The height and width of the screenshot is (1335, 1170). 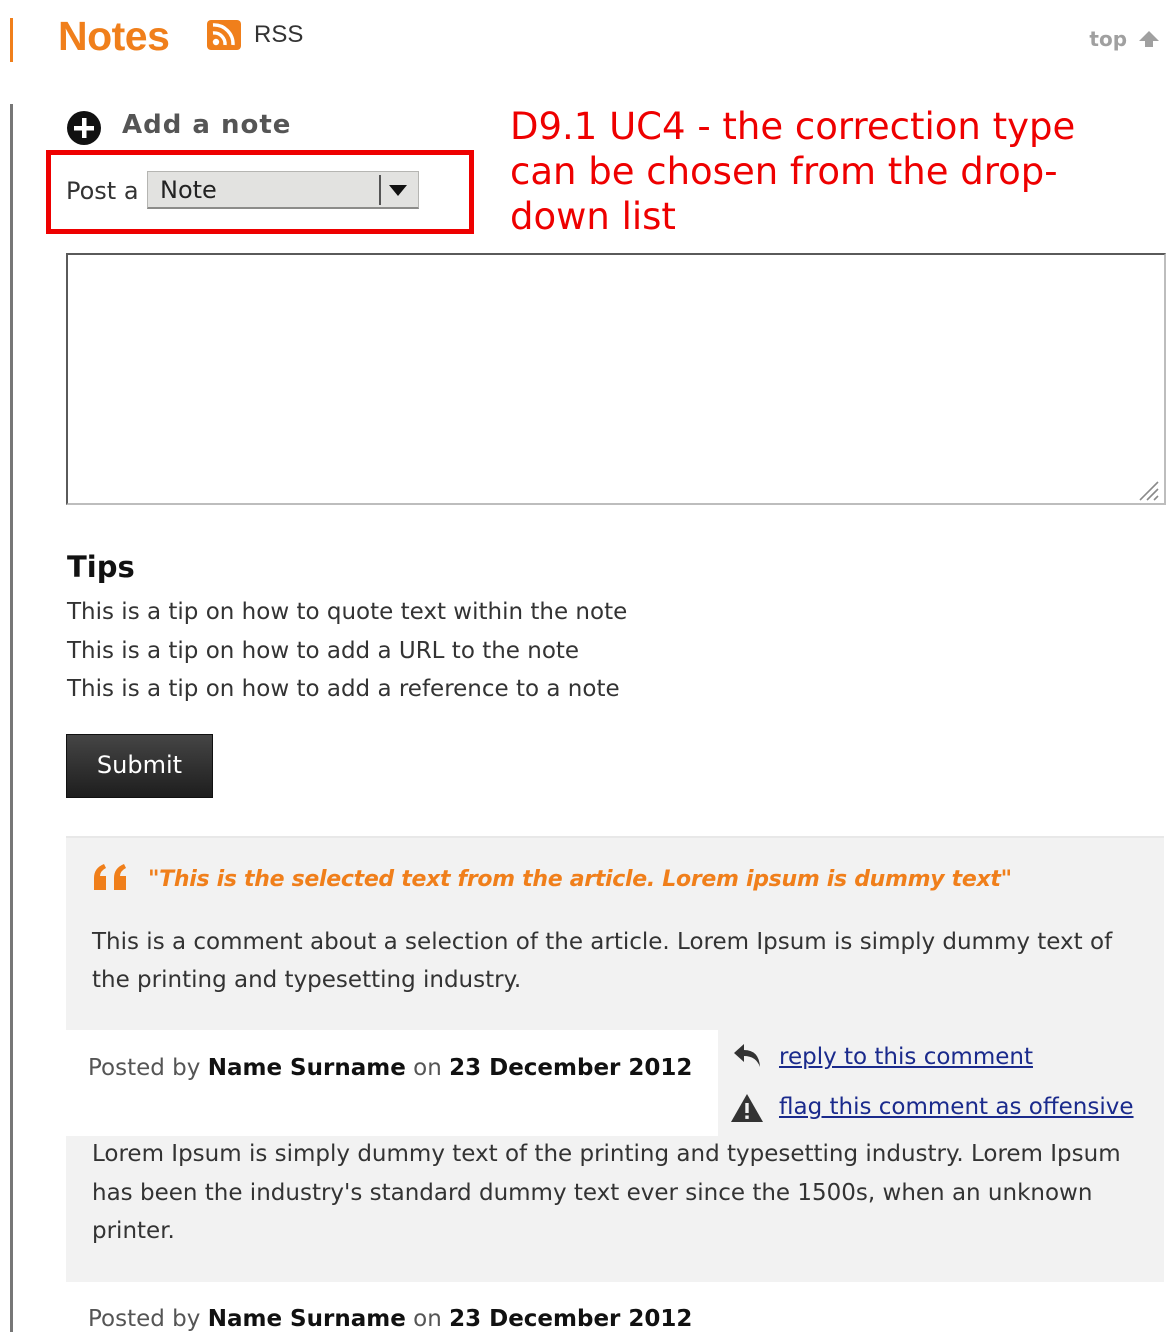 I want to click on dropdown-button, so click(x=397, y=190).